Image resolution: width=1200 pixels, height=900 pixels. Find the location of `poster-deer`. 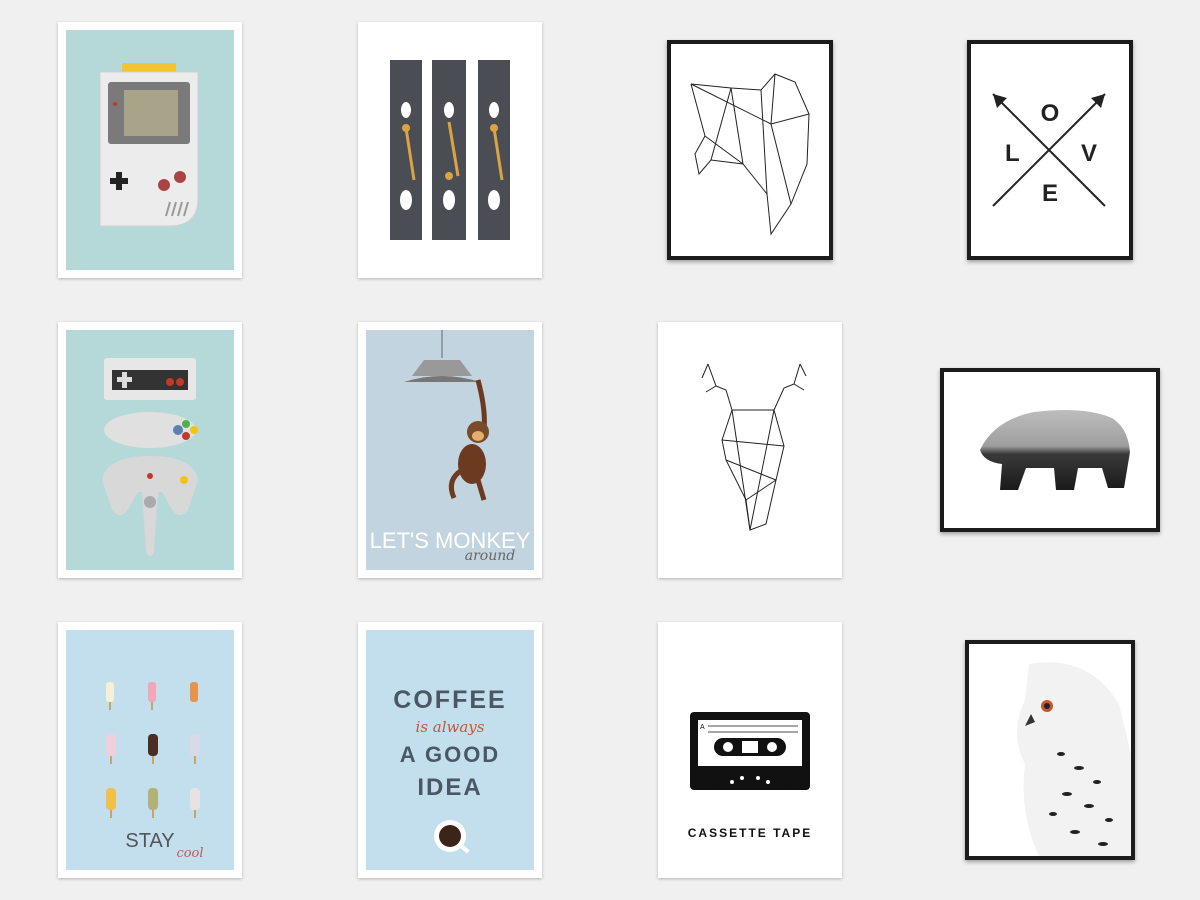

poster-deer is located at coordinates (750, 450).